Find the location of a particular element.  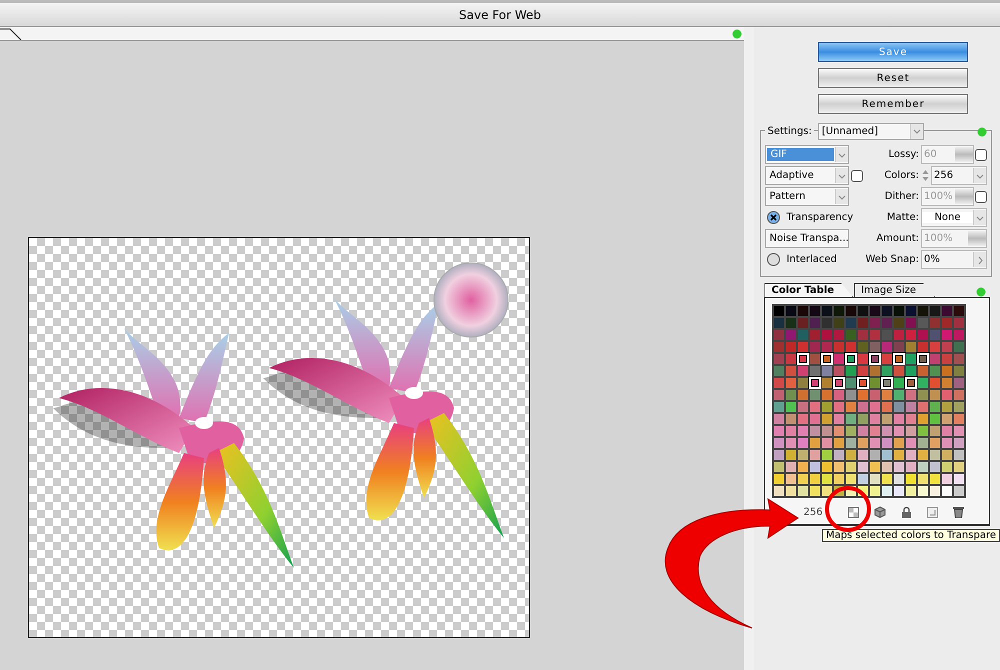

settings-label: Settings: is located at coordinates (789, 131).